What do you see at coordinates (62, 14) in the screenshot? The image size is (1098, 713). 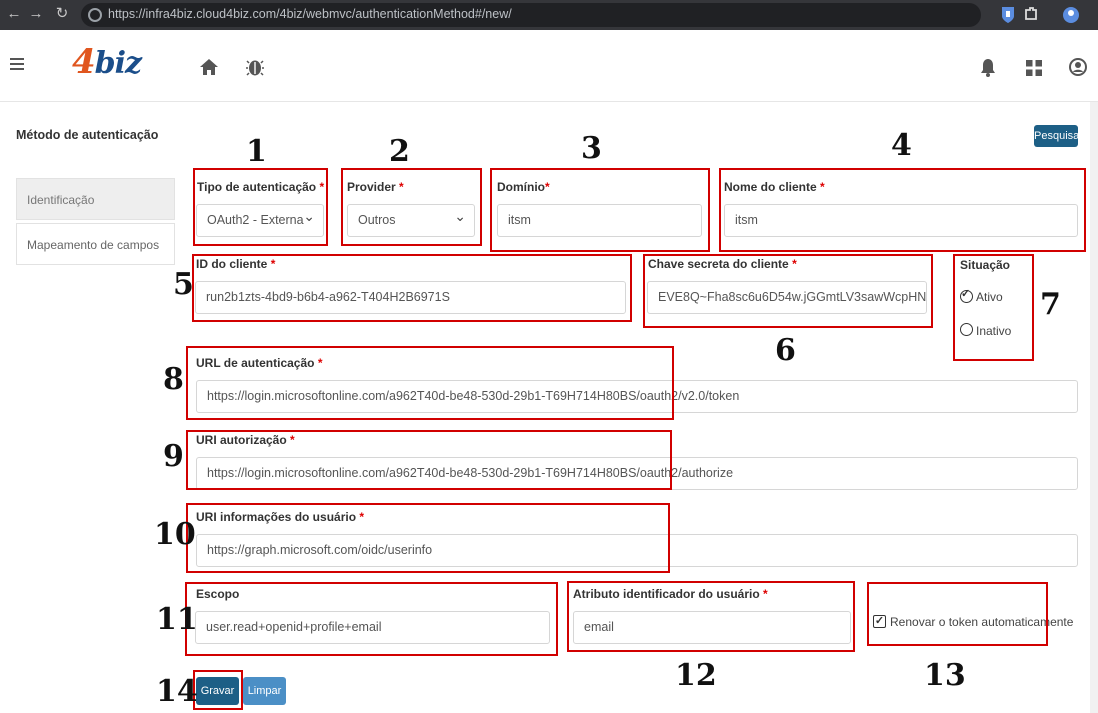 I see `reload-icon: ↻` at bounding box center [62, 14].